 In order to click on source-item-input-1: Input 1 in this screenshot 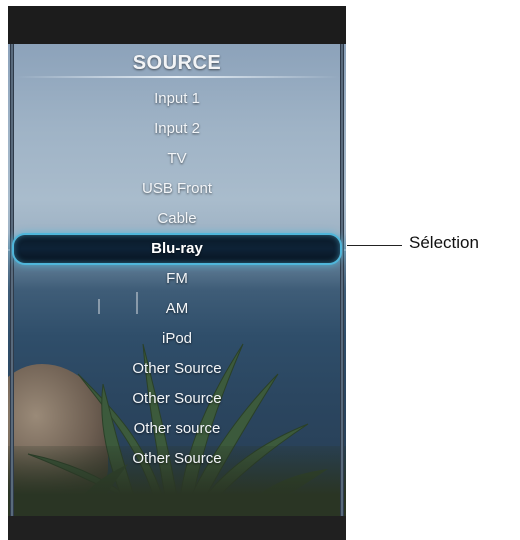, I will do `click(177, 99)`.